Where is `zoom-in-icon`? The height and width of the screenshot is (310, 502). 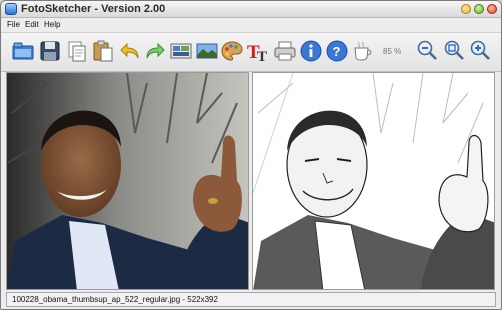 zoom-in-icon is located at coordinates (480, 50).